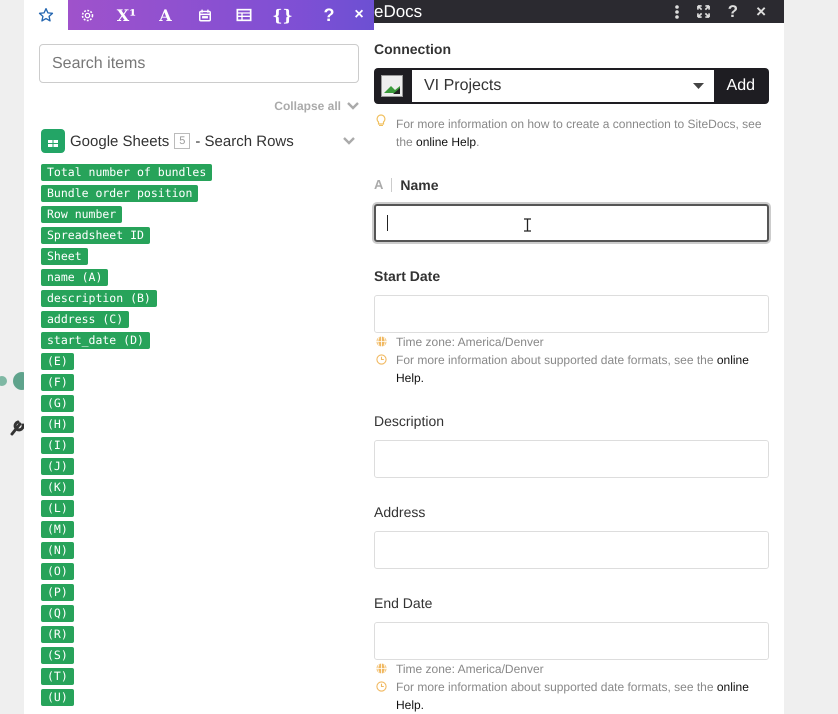  I want to click on mapping-item: (L), so click(57, 508).